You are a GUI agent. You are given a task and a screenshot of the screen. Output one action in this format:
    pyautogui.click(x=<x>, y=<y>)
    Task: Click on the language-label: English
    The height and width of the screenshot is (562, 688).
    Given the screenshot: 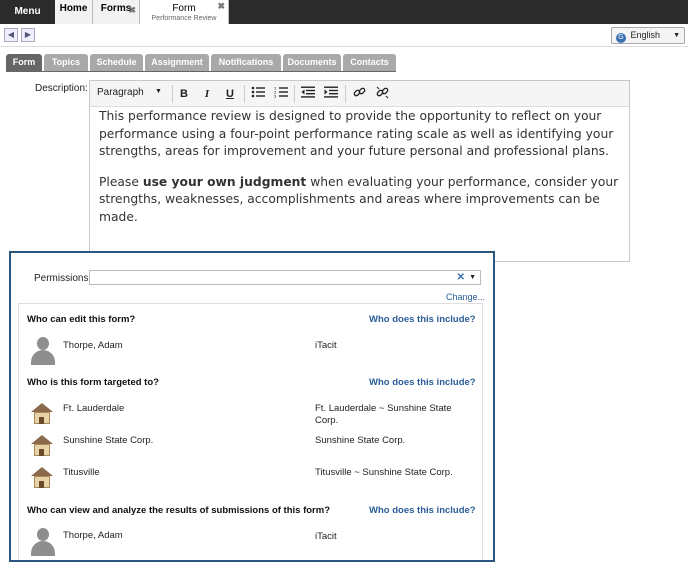 What is the action you would take?
    pyautogui.click(x=645, y=35)
    